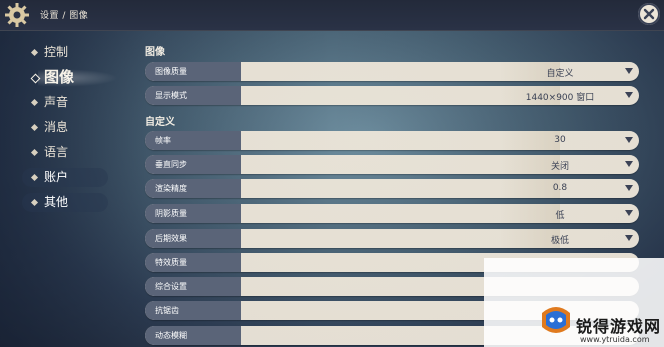  Describe the element at coordinates (171, 286) in the screenshot. I see `setting-label: 综合设置` at that location.